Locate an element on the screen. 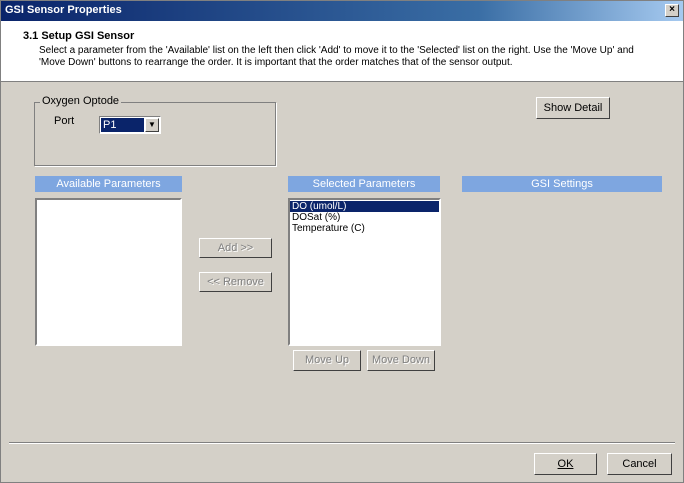  selected-parameters-header: Selected Parameters is located at coordinates (364, 184).